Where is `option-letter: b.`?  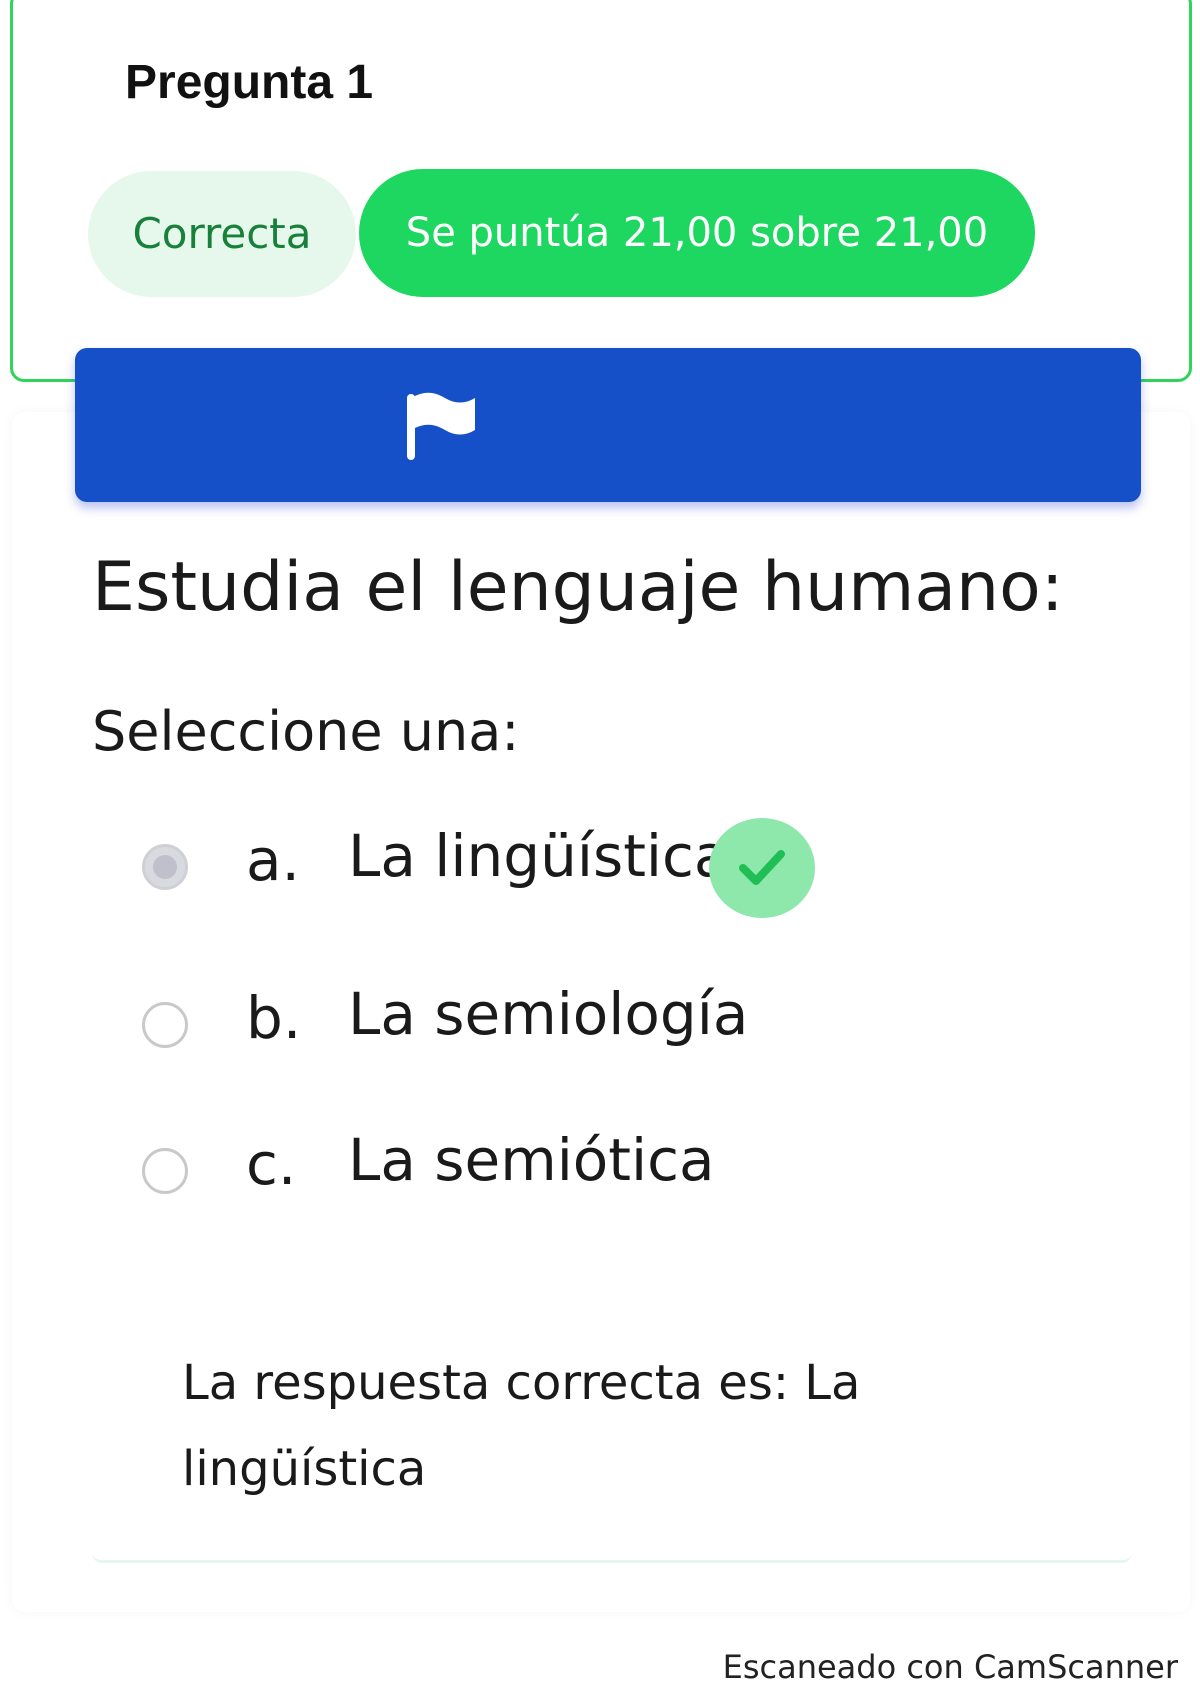
option-letter: b. is located at coordinates (274, 1018).